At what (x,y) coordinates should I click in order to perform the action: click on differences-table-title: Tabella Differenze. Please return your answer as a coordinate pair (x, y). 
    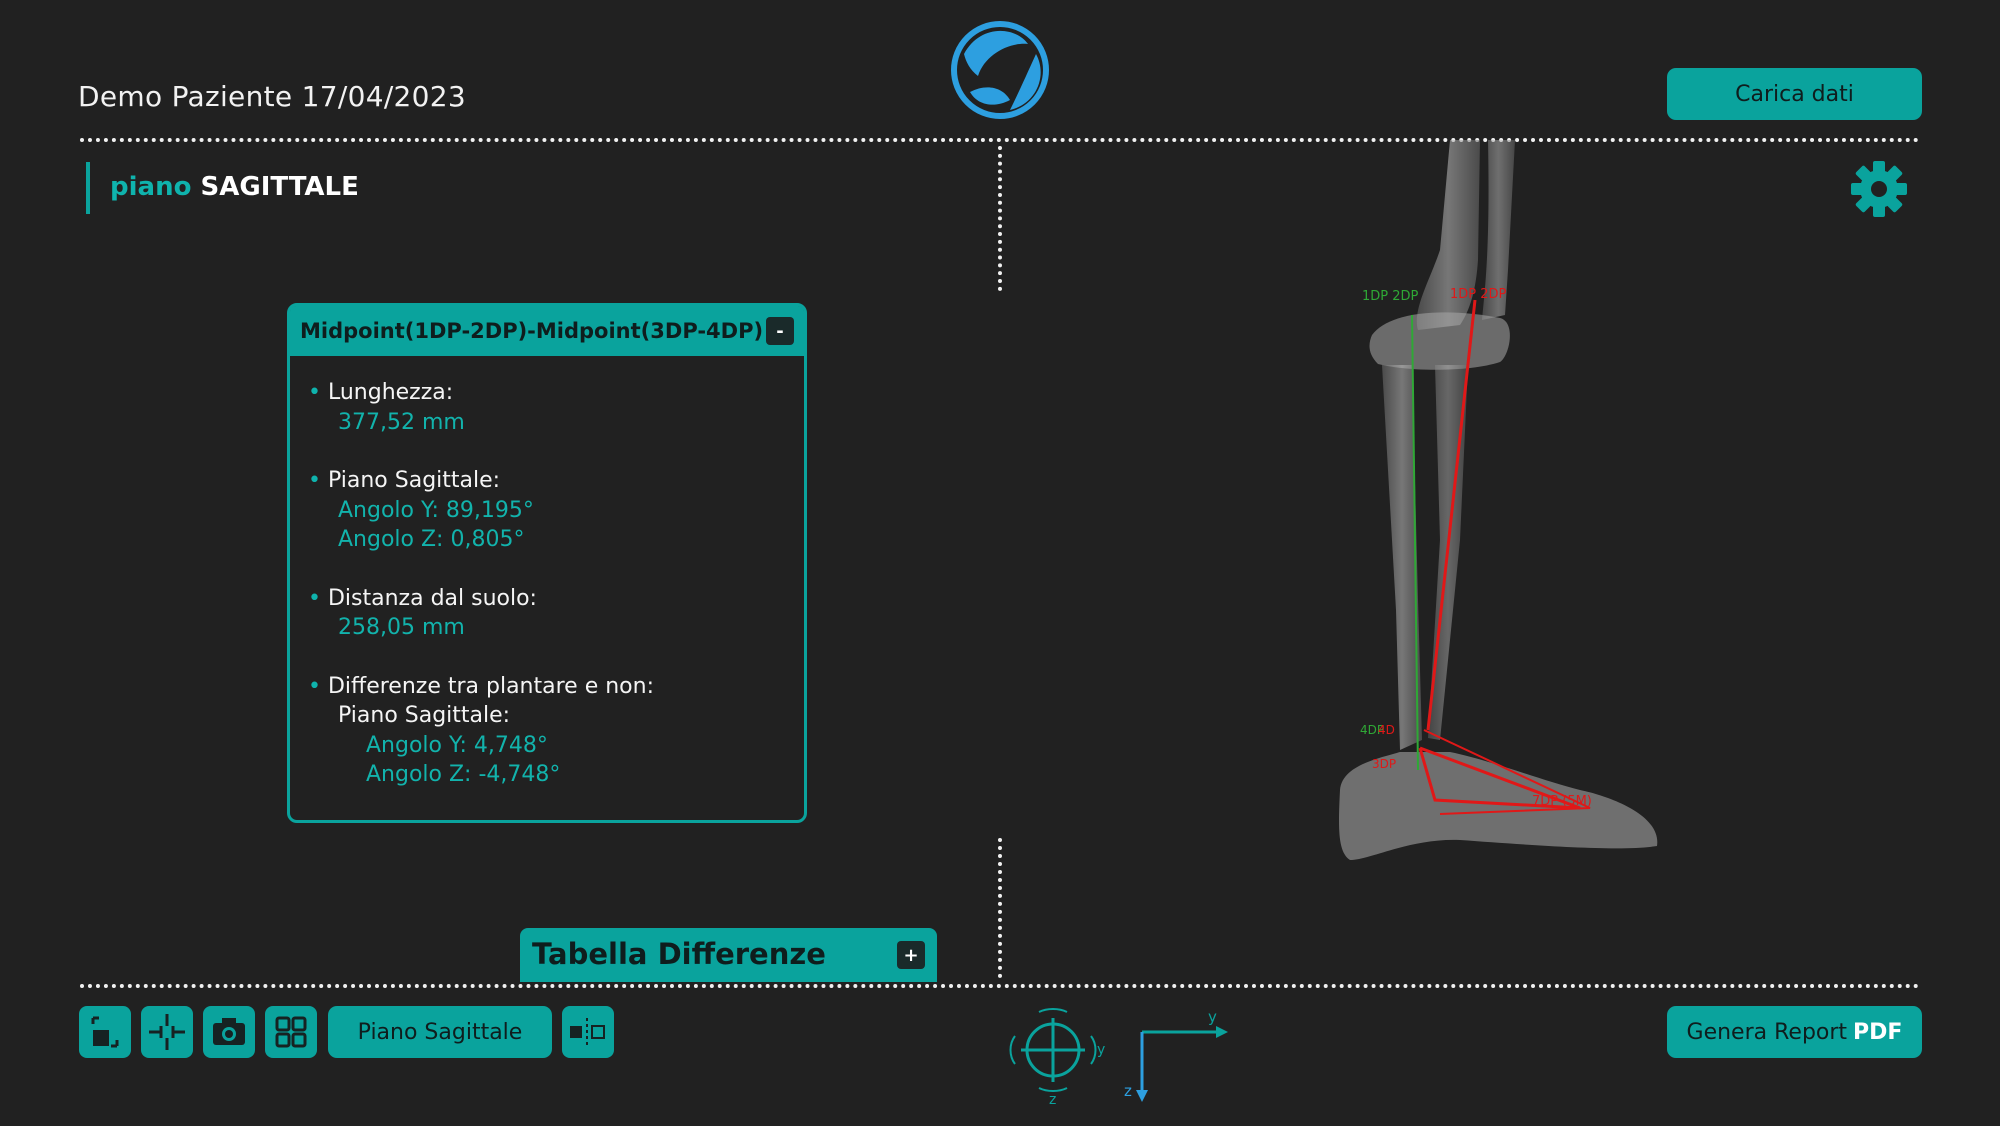
    Looking at the image, I should click on (679, 954).